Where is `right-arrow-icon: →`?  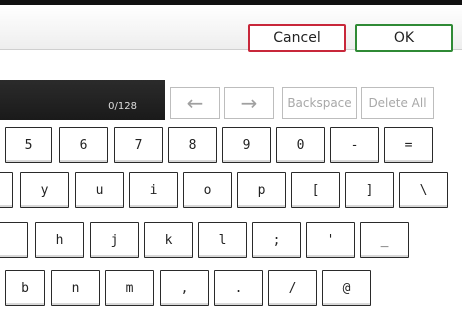
right-arrow-icon: → is located at coordinates (249, 103).